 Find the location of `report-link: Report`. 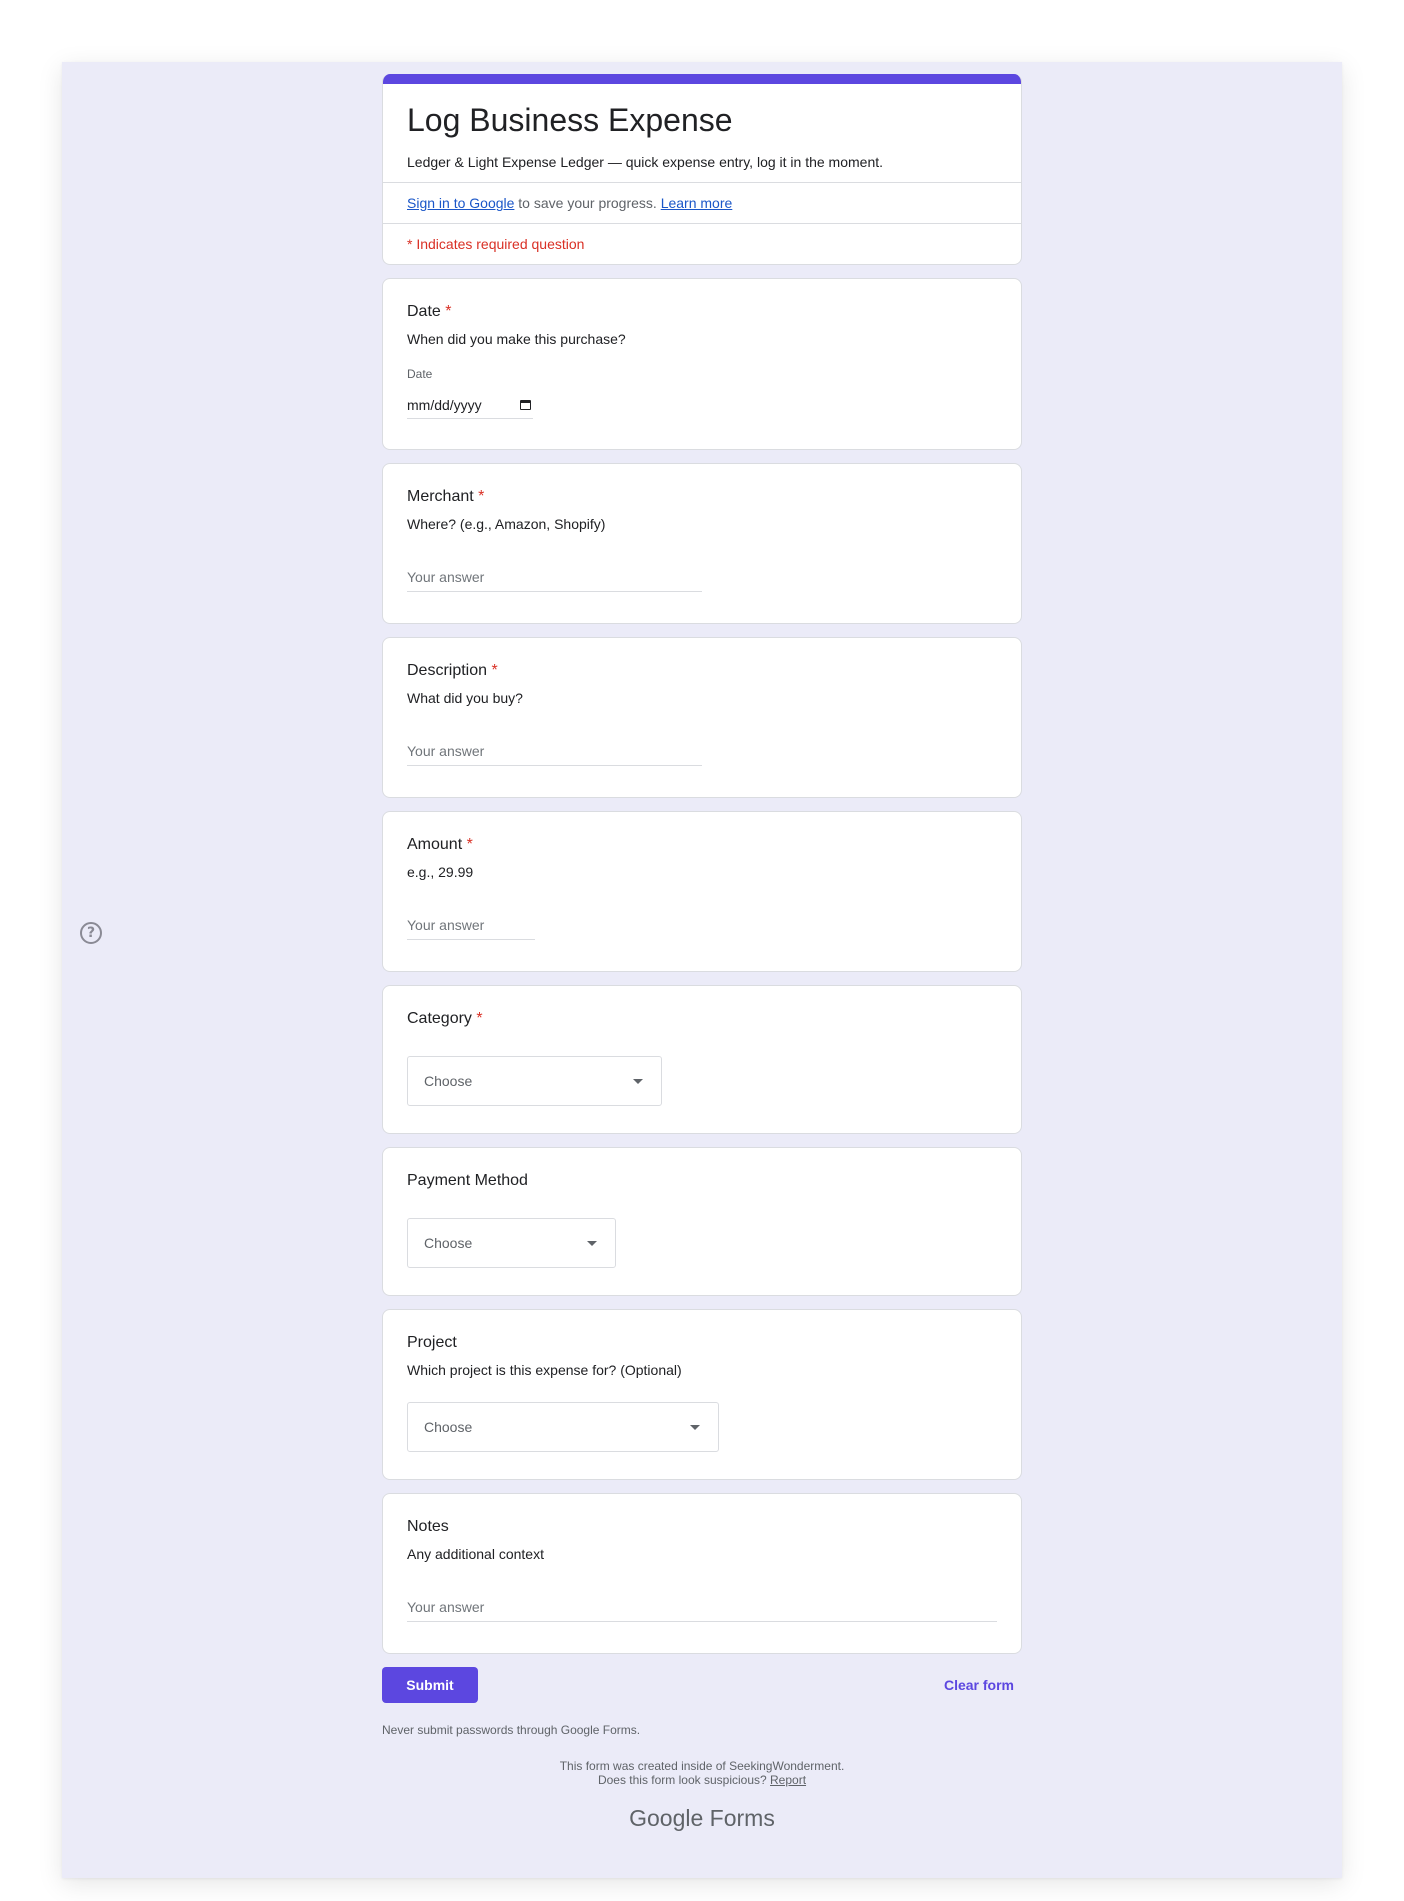

report-link: Report is located at coordinates (788, 1780).